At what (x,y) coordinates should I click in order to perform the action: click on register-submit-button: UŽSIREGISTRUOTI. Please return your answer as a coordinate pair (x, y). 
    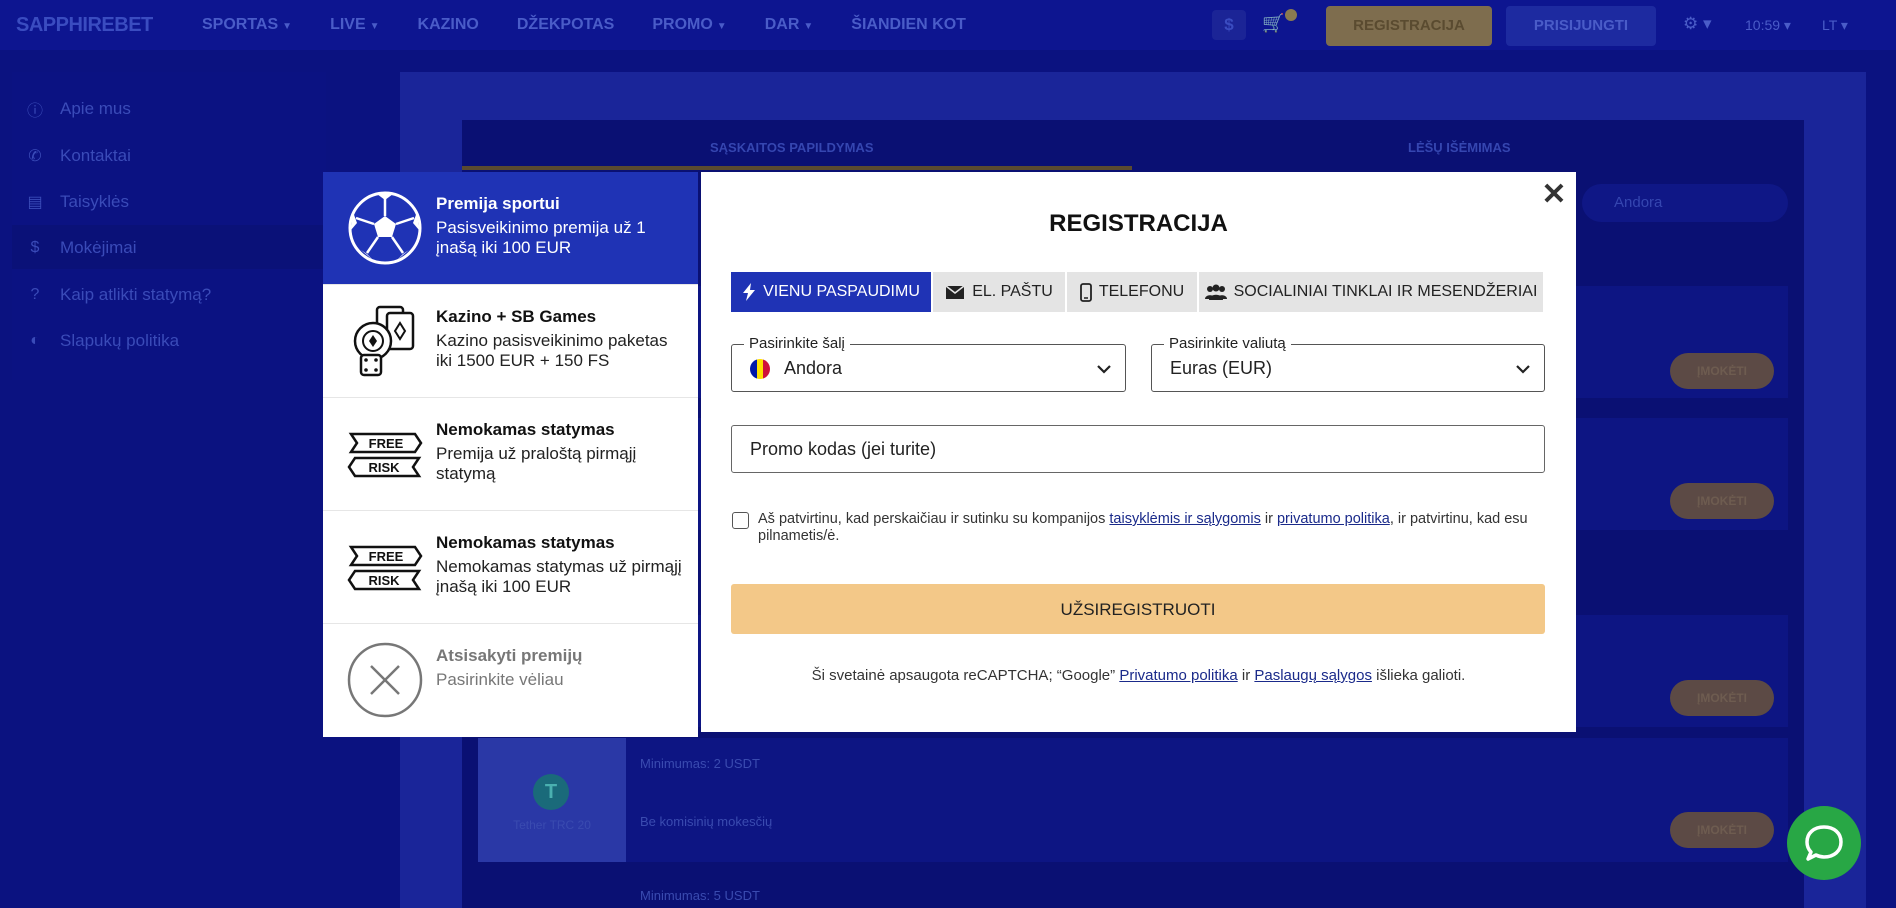
    Looking at the image, I should click on (1138, 609).